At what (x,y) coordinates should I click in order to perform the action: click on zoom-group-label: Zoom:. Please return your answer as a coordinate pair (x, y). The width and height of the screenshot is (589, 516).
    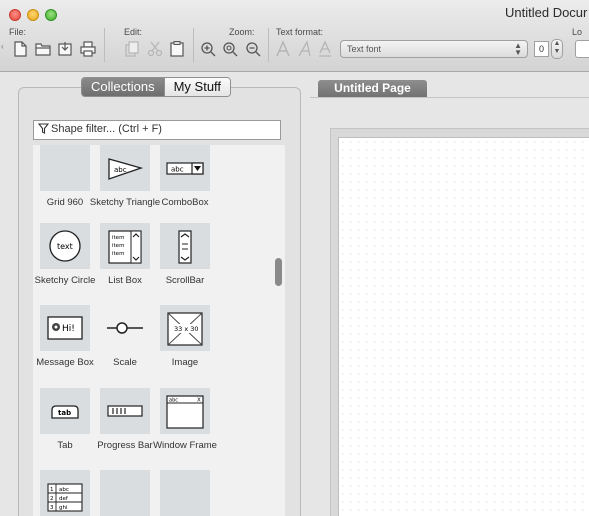
    Looking at the image, I should click on (242, 32).